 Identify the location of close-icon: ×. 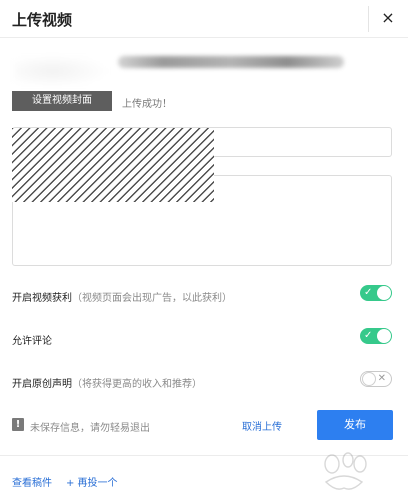
(388, 18).